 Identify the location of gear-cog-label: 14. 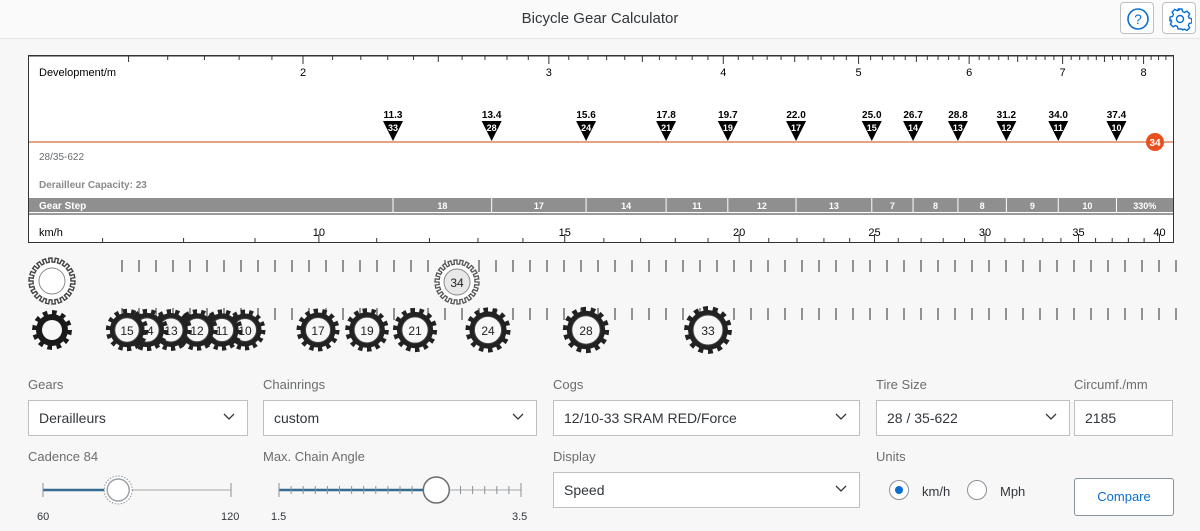
(913, 128).